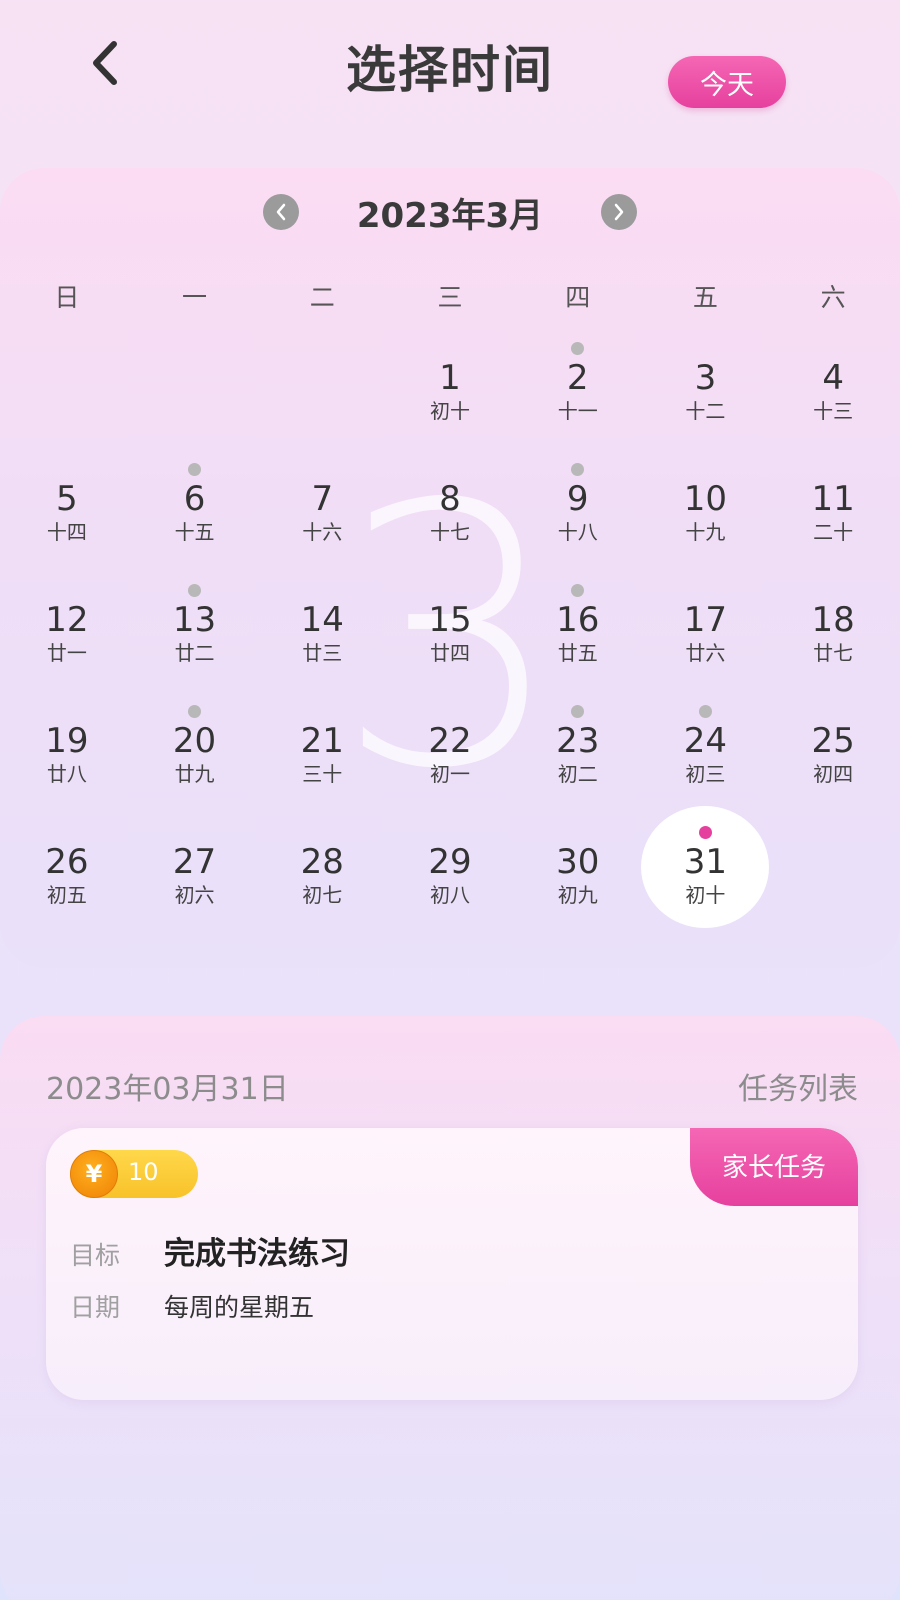  Describe the element at coordinates (322, 653) in the screenshot. I see `lunar-date: 廿三` at that location.